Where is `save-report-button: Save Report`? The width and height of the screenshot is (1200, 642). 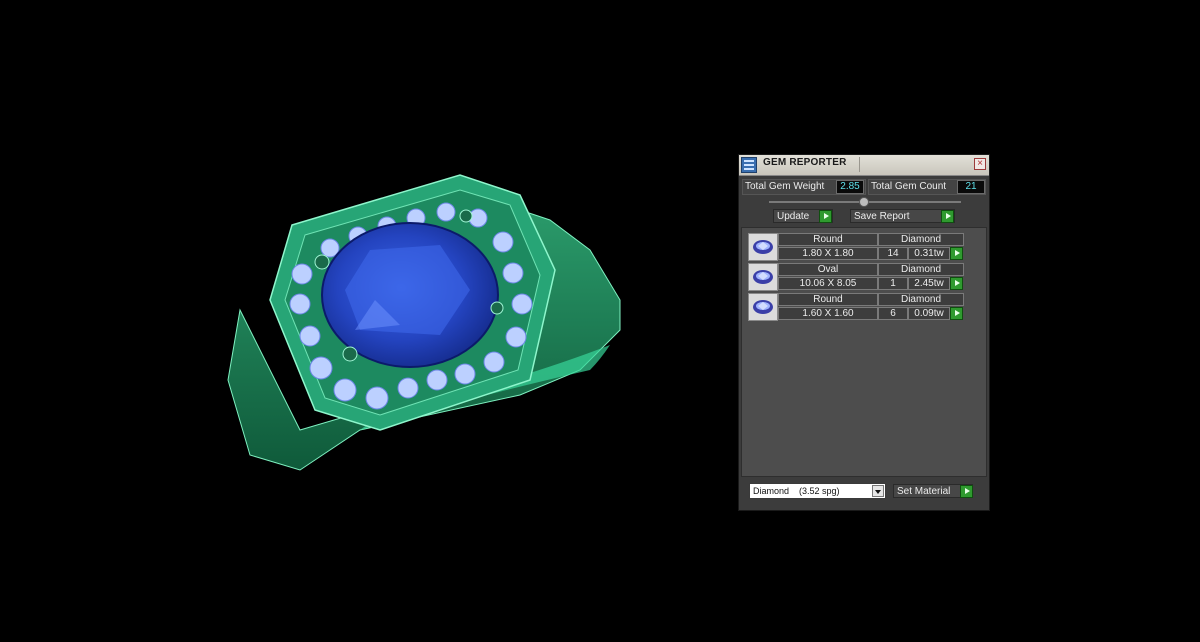
save-report-button: Save Report is located at coordinates (902, 216).